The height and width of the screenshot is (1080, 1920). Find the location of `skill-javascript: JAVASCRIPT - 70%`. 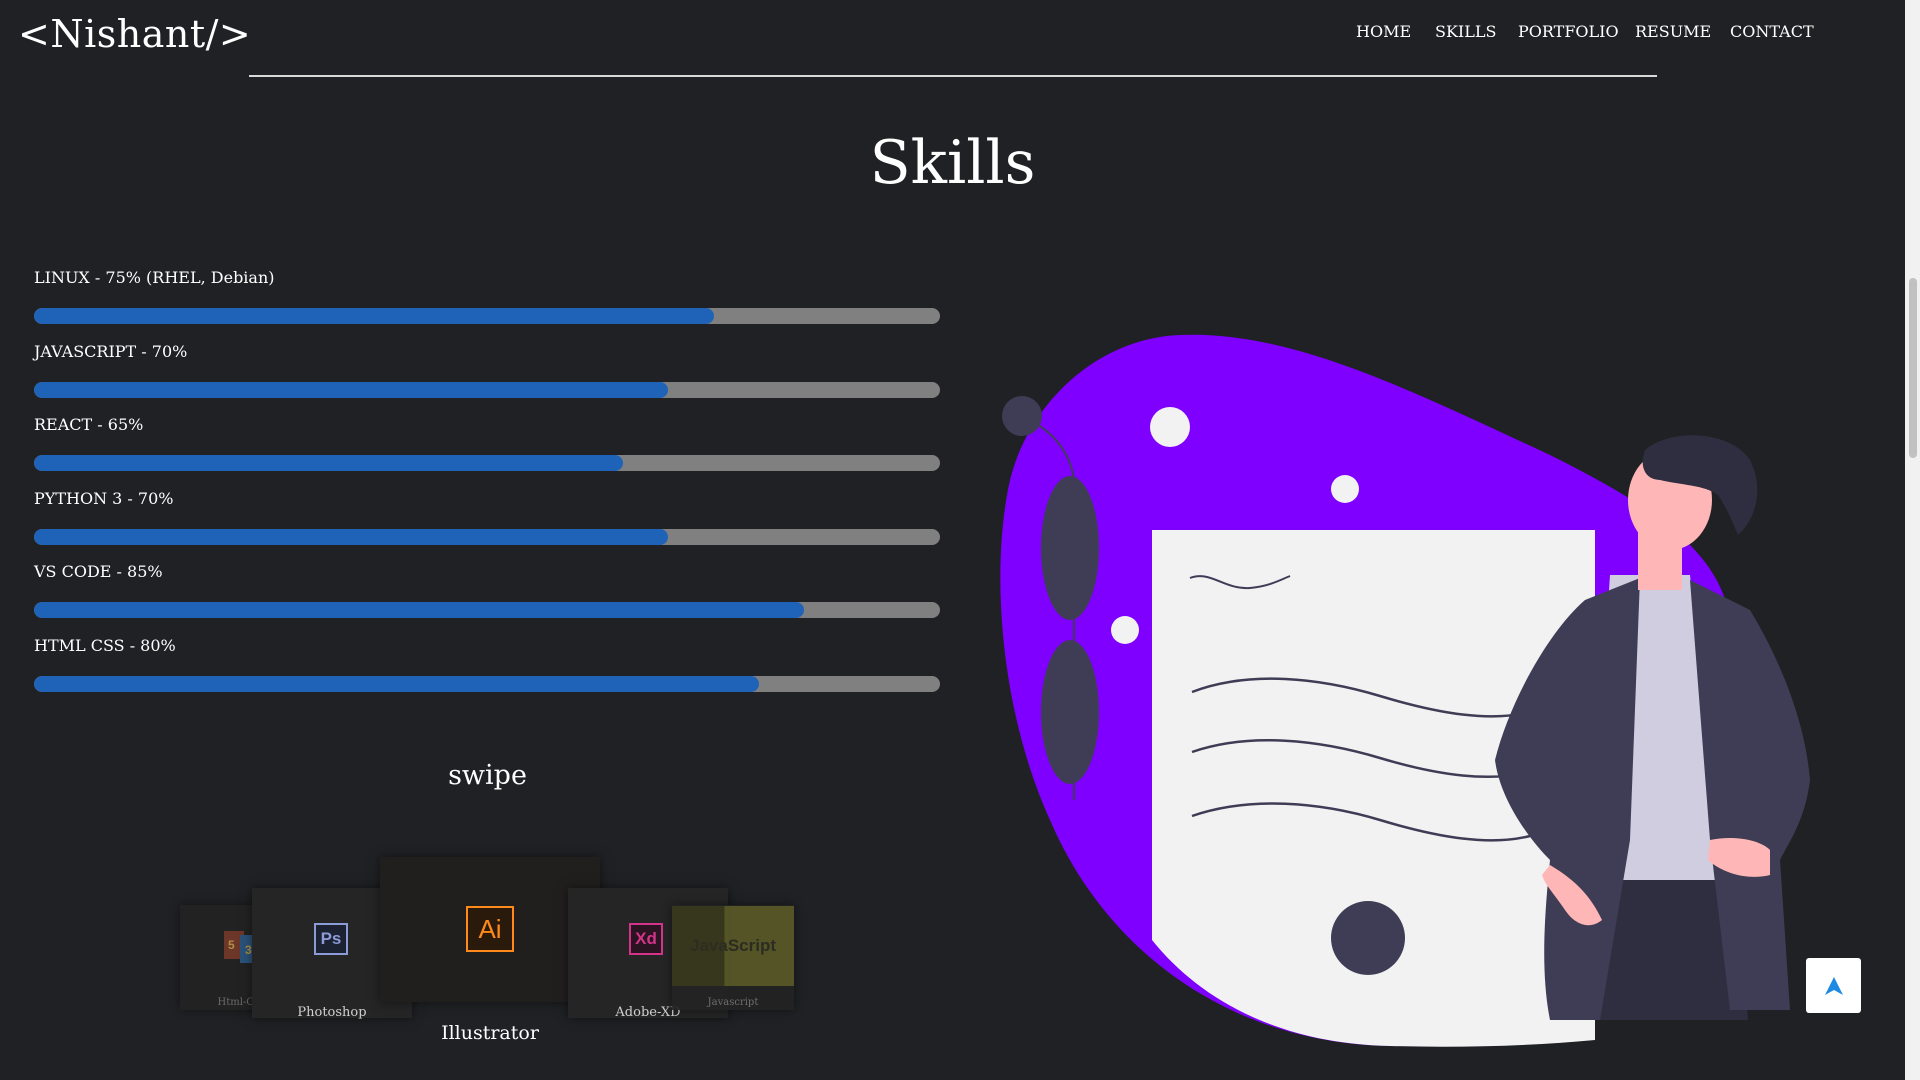

skill-javascript: JAVASCRIPT - 70% is located at coordinates (487, 370).